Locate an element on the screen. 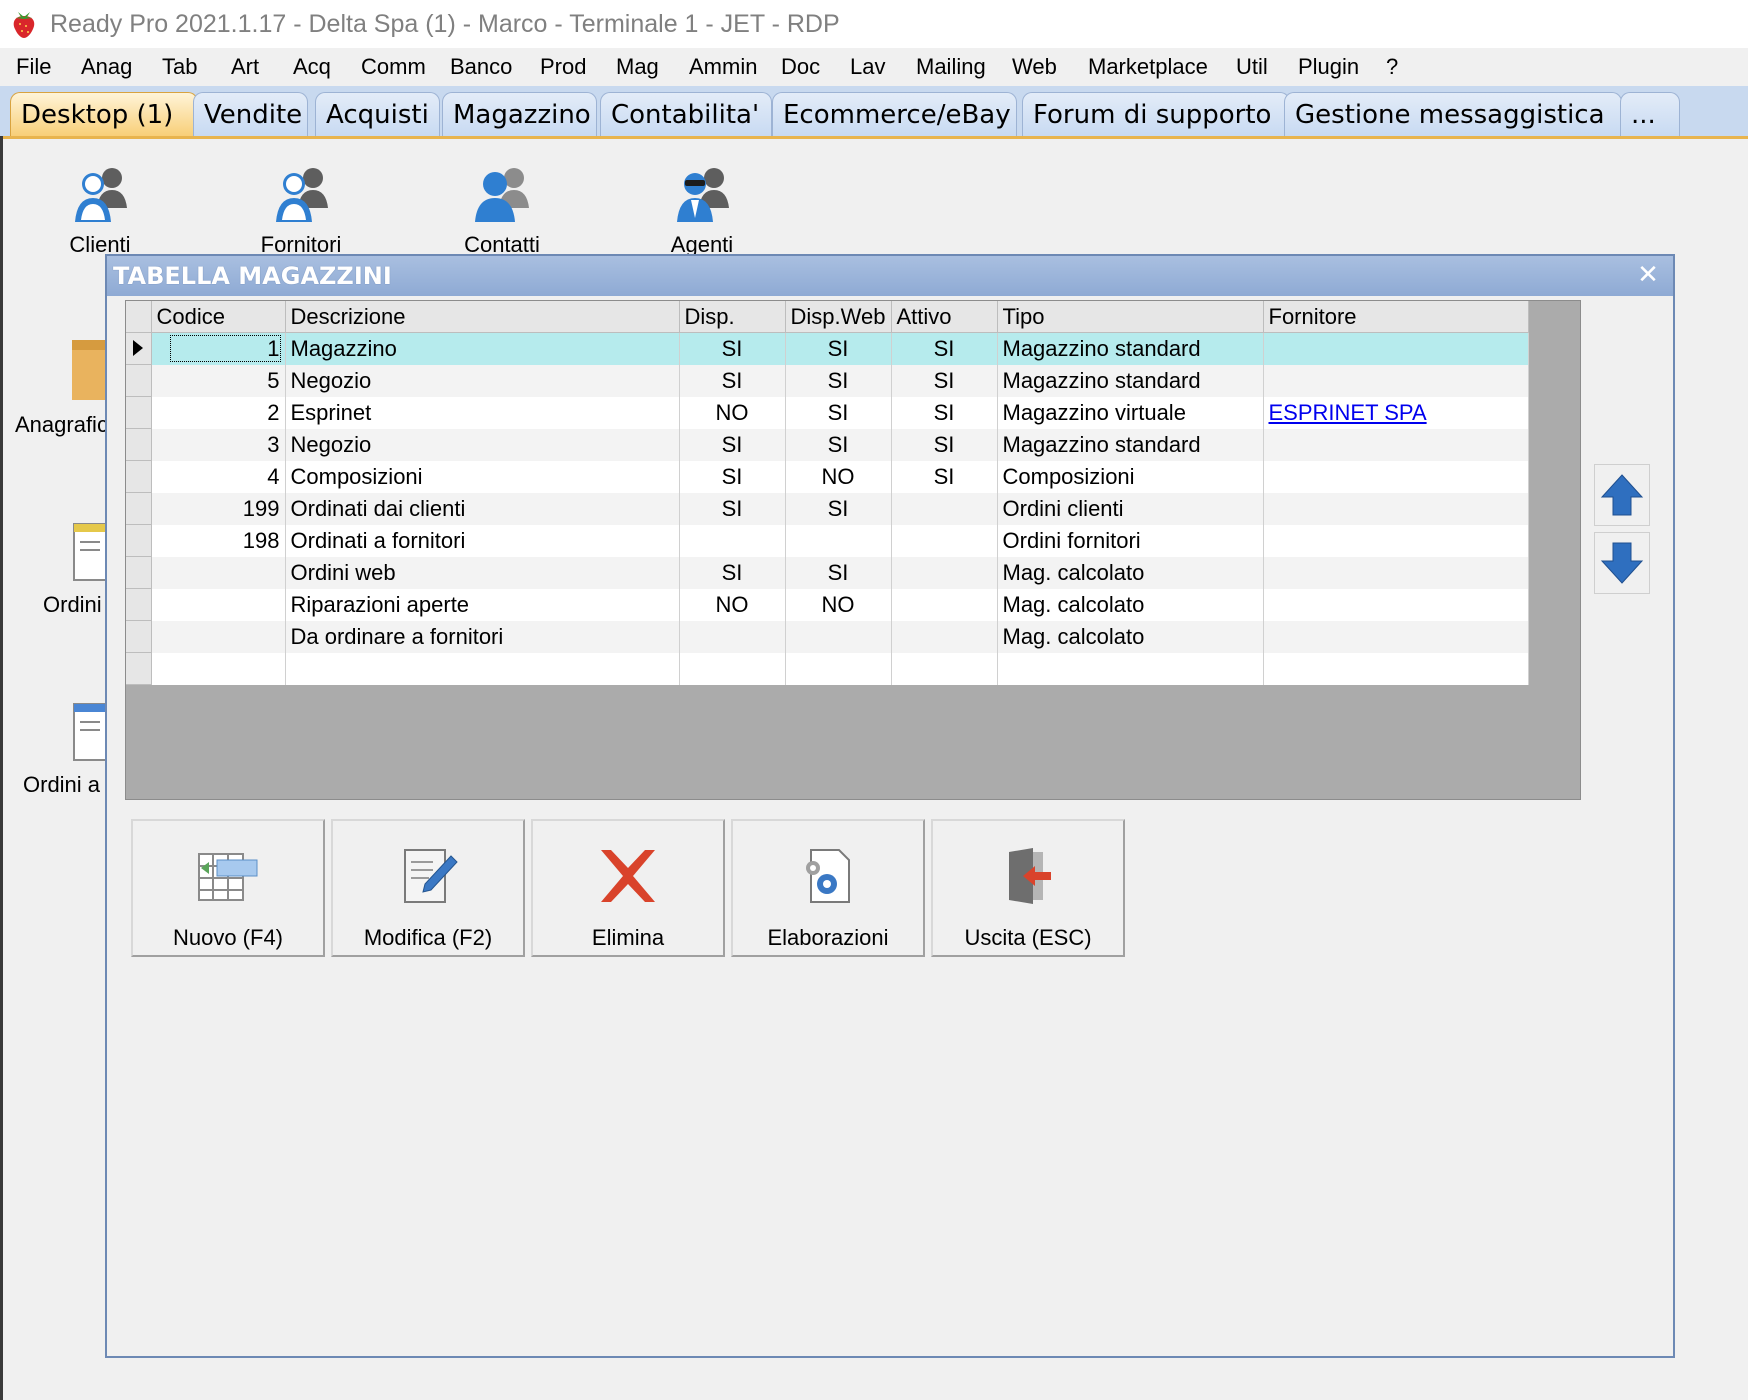 The image size is (1748, 1400). col-header-tipo: Tipo is located at coordinates (1130, 317).